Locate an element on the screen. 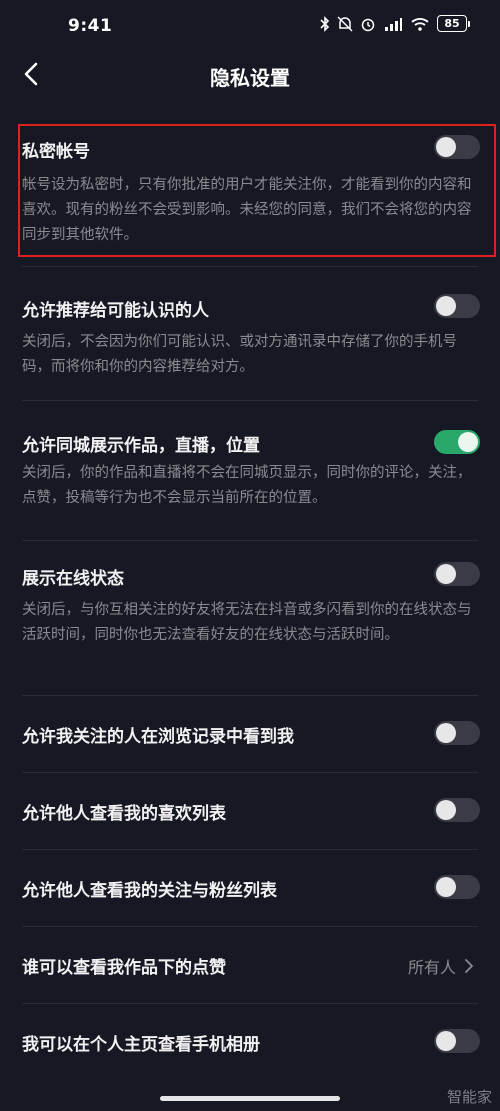 This screenshot has width=500, height=1111. private-account-toggle is located at coordinates (457, 147).